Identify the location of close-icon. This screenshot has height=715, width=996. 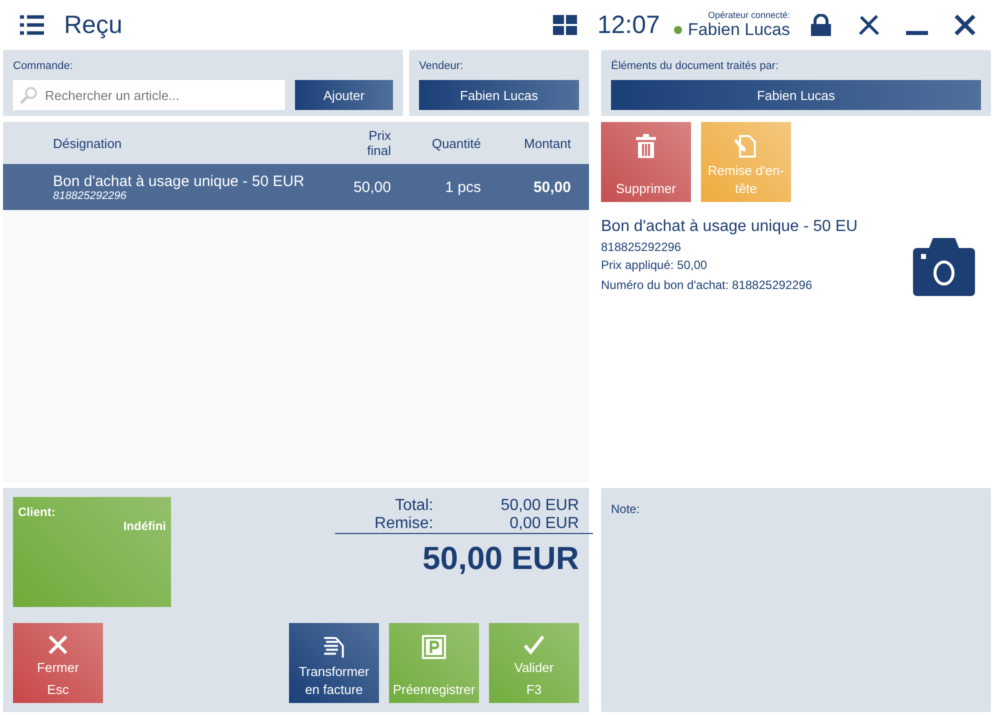
(58, 645).